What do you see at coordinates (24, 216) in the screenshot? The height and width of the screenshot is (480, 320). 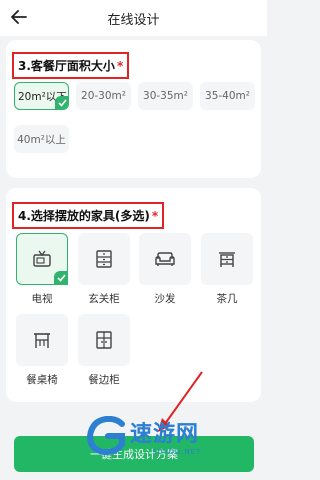 I see `section-number: 4.` at bounding box center [24, 216].